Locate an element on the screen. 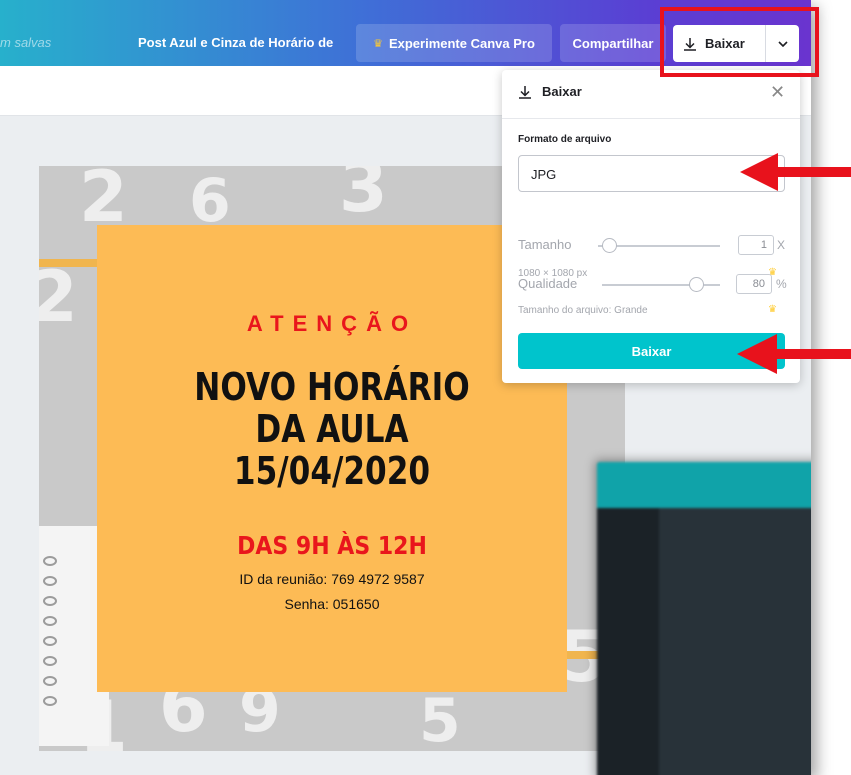  panel-title: Baixar is located at coordinates (562, 91).